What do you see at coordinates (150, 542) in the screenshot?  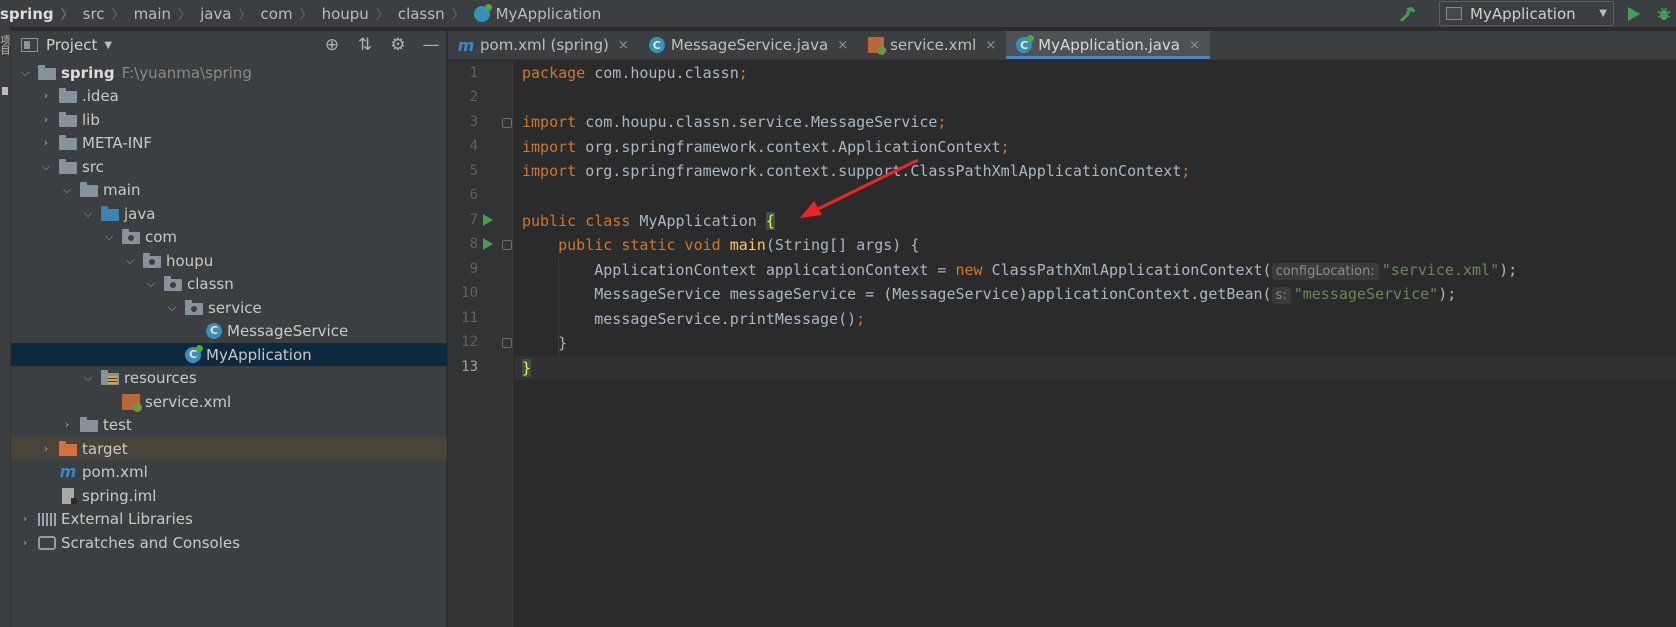 I see `tree-item-label: Scratches and Consoles` at bounding box center [150, 542].